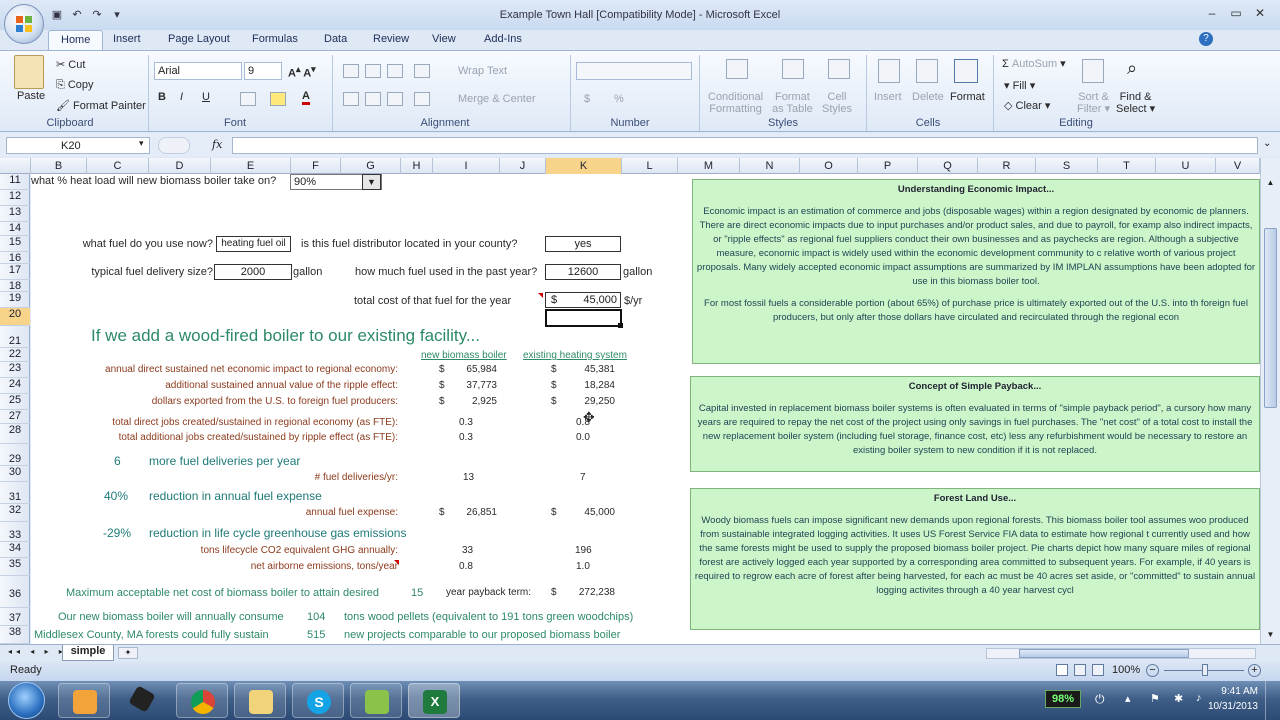 This screenshot has height=720, width=1280. What do you see at coordinates (15, 402) in the screenshot?
I see `row-header: 25` at bounding box center [15, 402].